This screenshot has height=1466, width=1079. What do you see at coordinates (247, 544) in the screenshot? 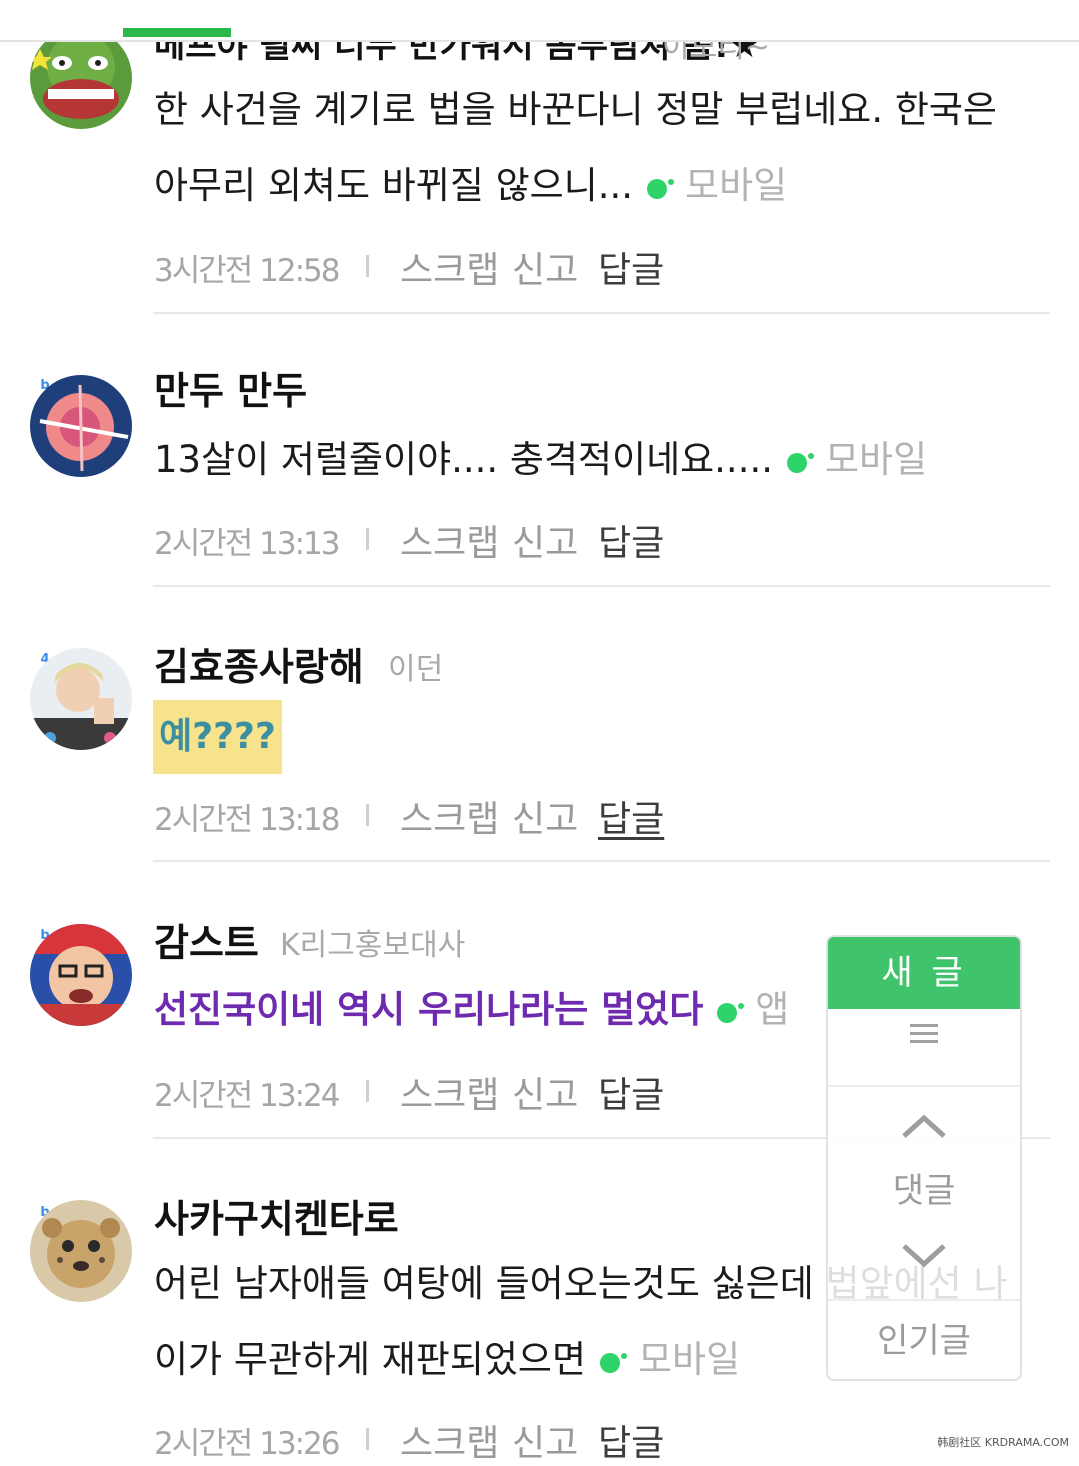
I see `timestamp: 2시간전 13:13` at bounding box center [247, 544].